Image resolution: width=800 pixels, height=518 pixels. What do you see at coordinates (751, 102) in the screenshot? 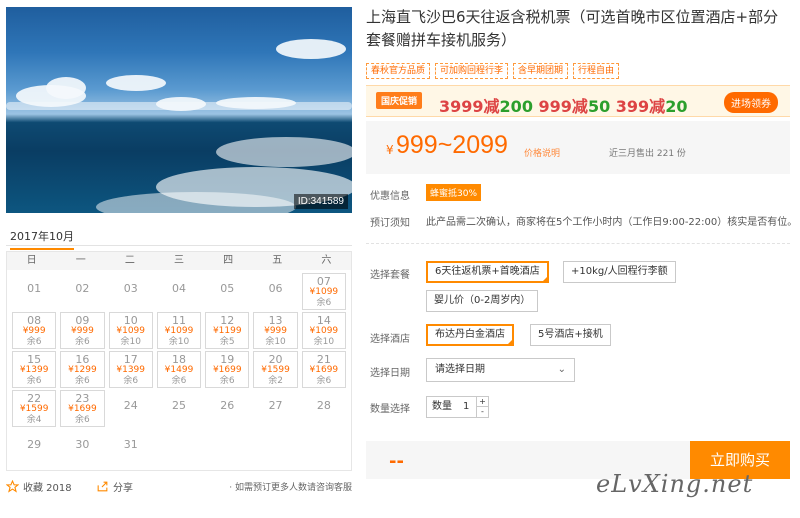
I see `claim-coupon-button: 进场领券` at bounding box center [751, 102].